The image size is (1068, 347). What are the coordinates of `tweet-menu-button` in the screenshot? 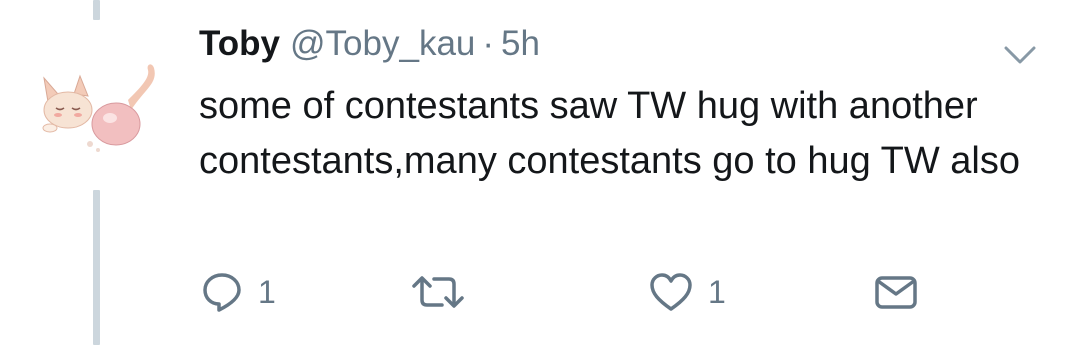 It's located at (1020, 55).